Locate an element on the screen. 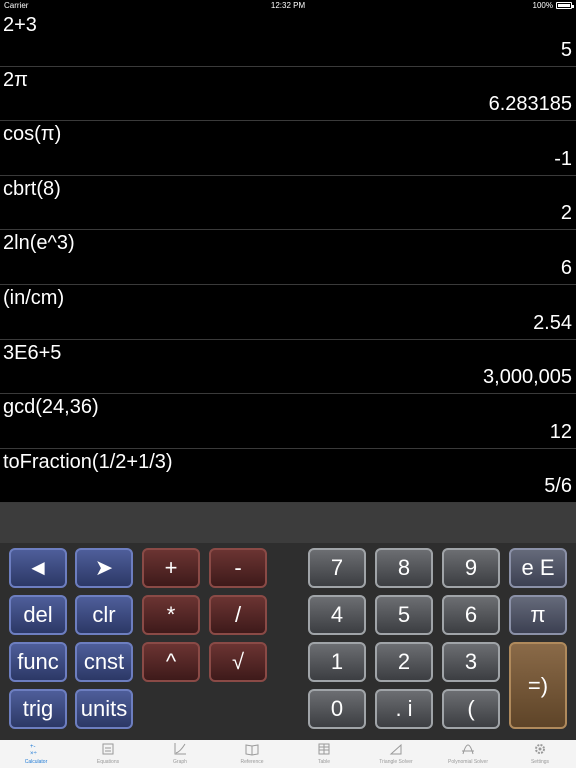 The height and width of the screenshot is (768, 576). history-result: 2 is located at coordinates (566, 213).